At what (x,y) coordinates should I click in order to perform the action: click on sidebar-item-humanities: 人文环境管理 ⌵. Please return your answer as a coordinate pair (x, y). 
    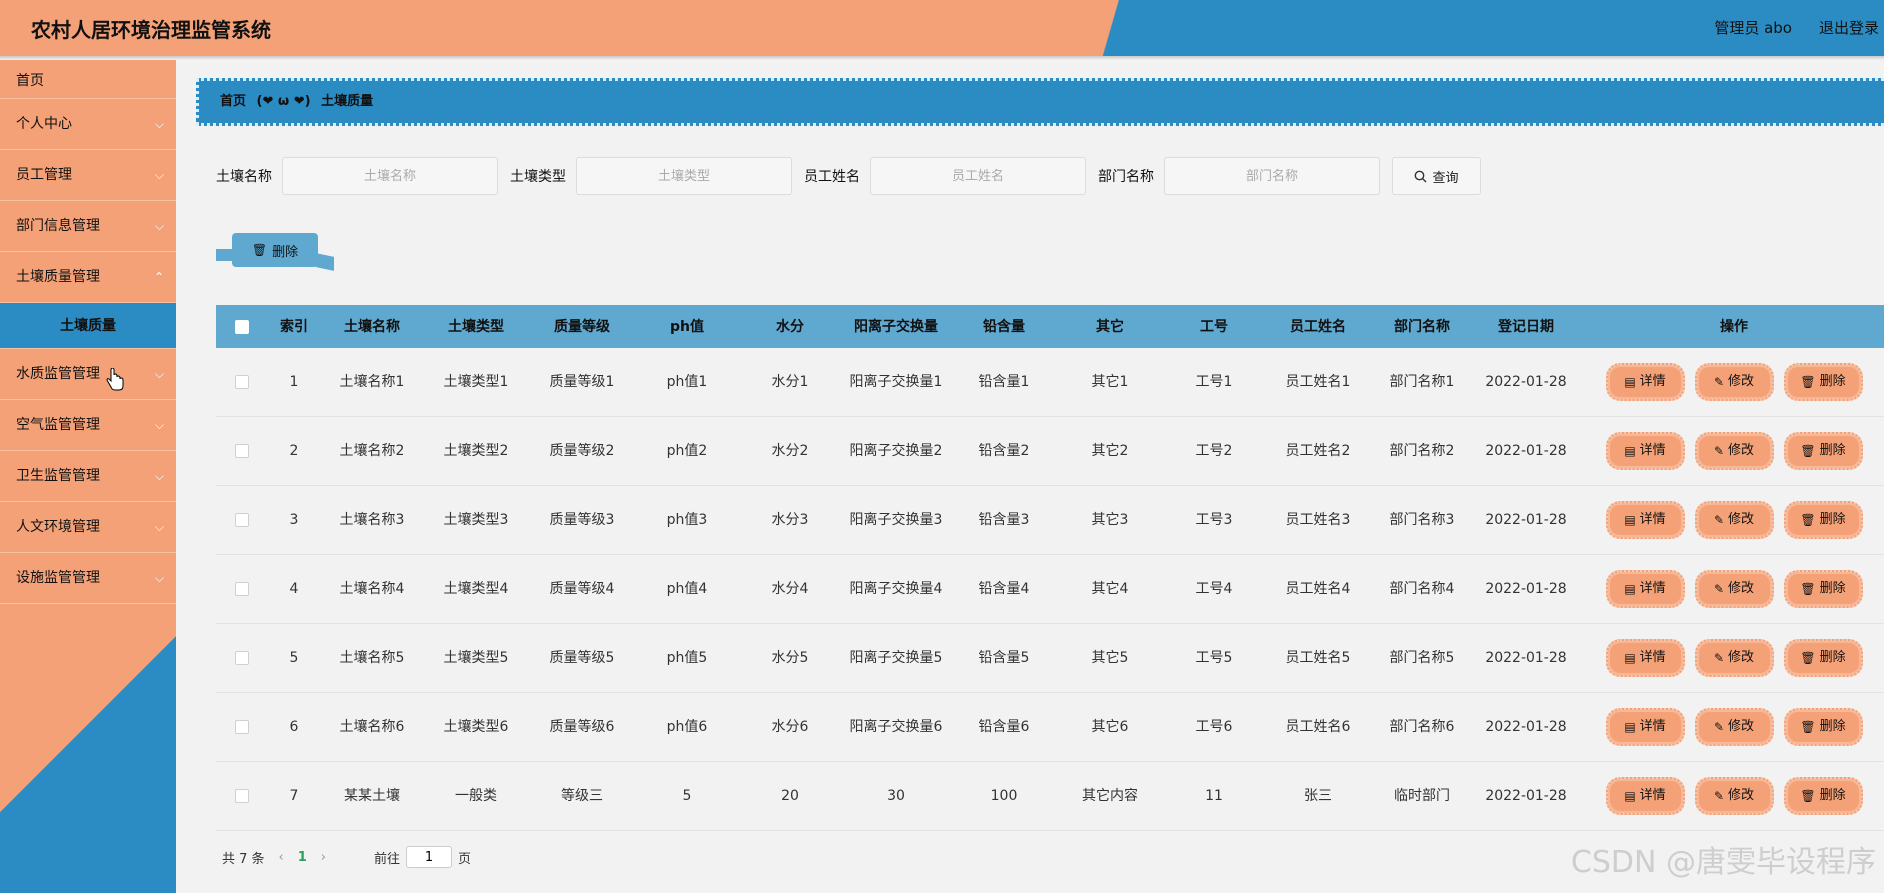
    Looking at the image, I should click on (88, 527).